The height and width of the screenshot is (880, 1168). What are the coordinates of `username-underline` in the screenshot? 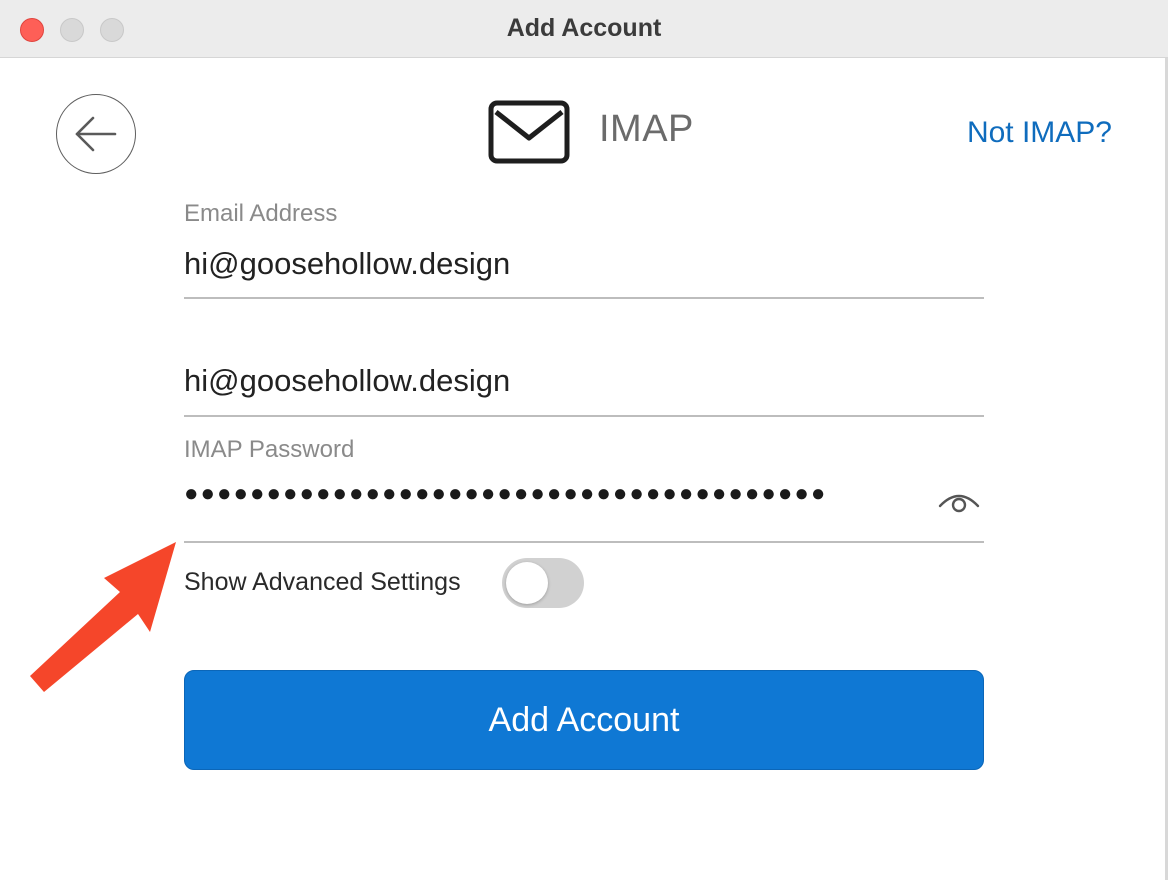 It's located at (584, 416).